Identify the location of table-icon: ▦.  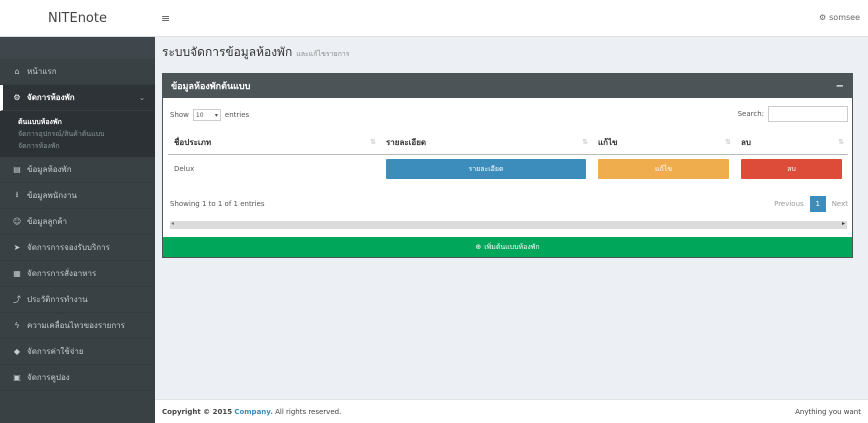
(17, 273).